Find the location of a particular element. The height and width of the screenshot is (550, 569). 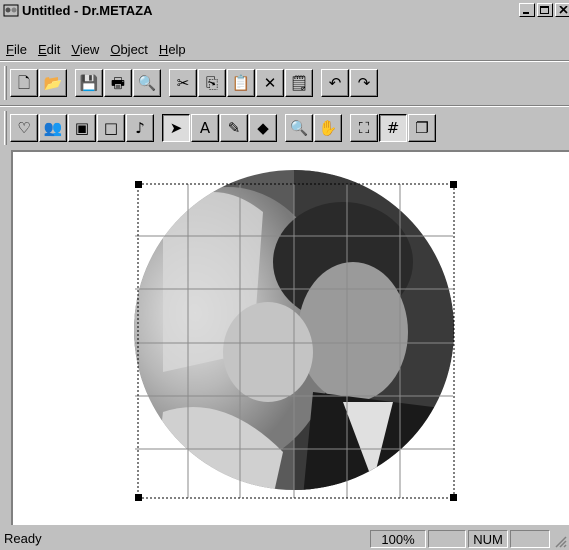

copy-icon: ⎘ is located at coordinates (211, 82).